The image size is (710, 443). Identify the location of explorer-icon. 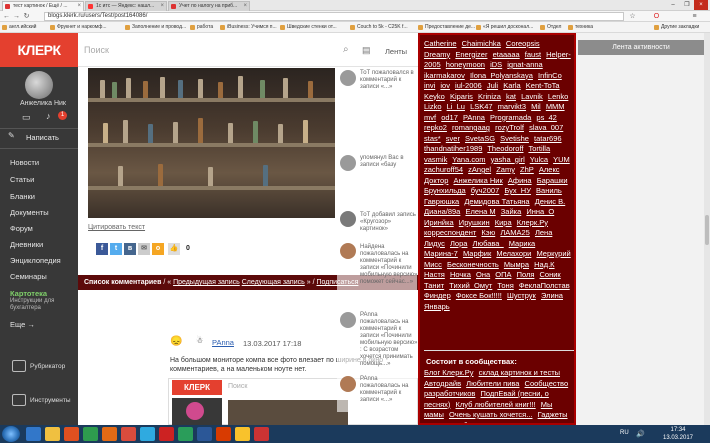
(52, 434).